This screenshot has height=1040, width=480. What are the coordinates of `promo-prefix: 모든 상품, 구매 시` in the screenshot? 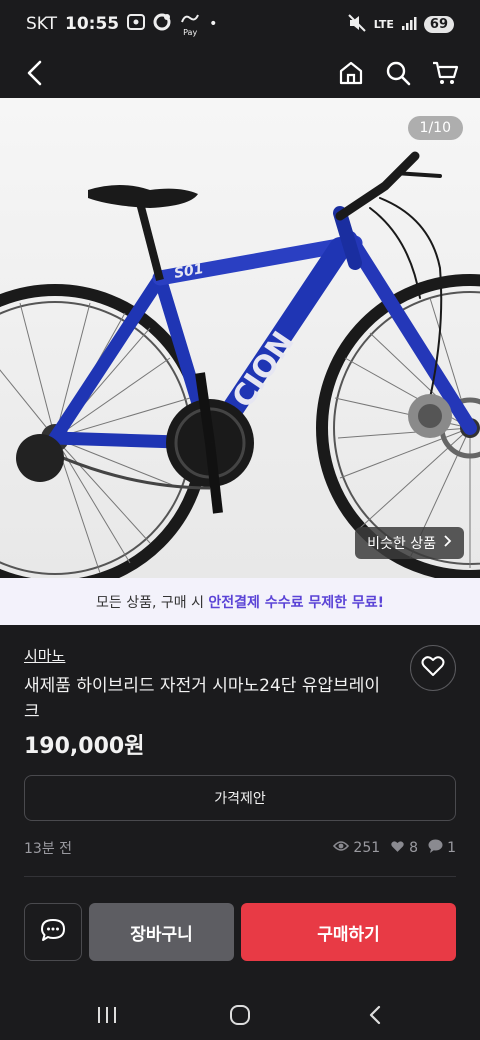 It's located at (152, 602).